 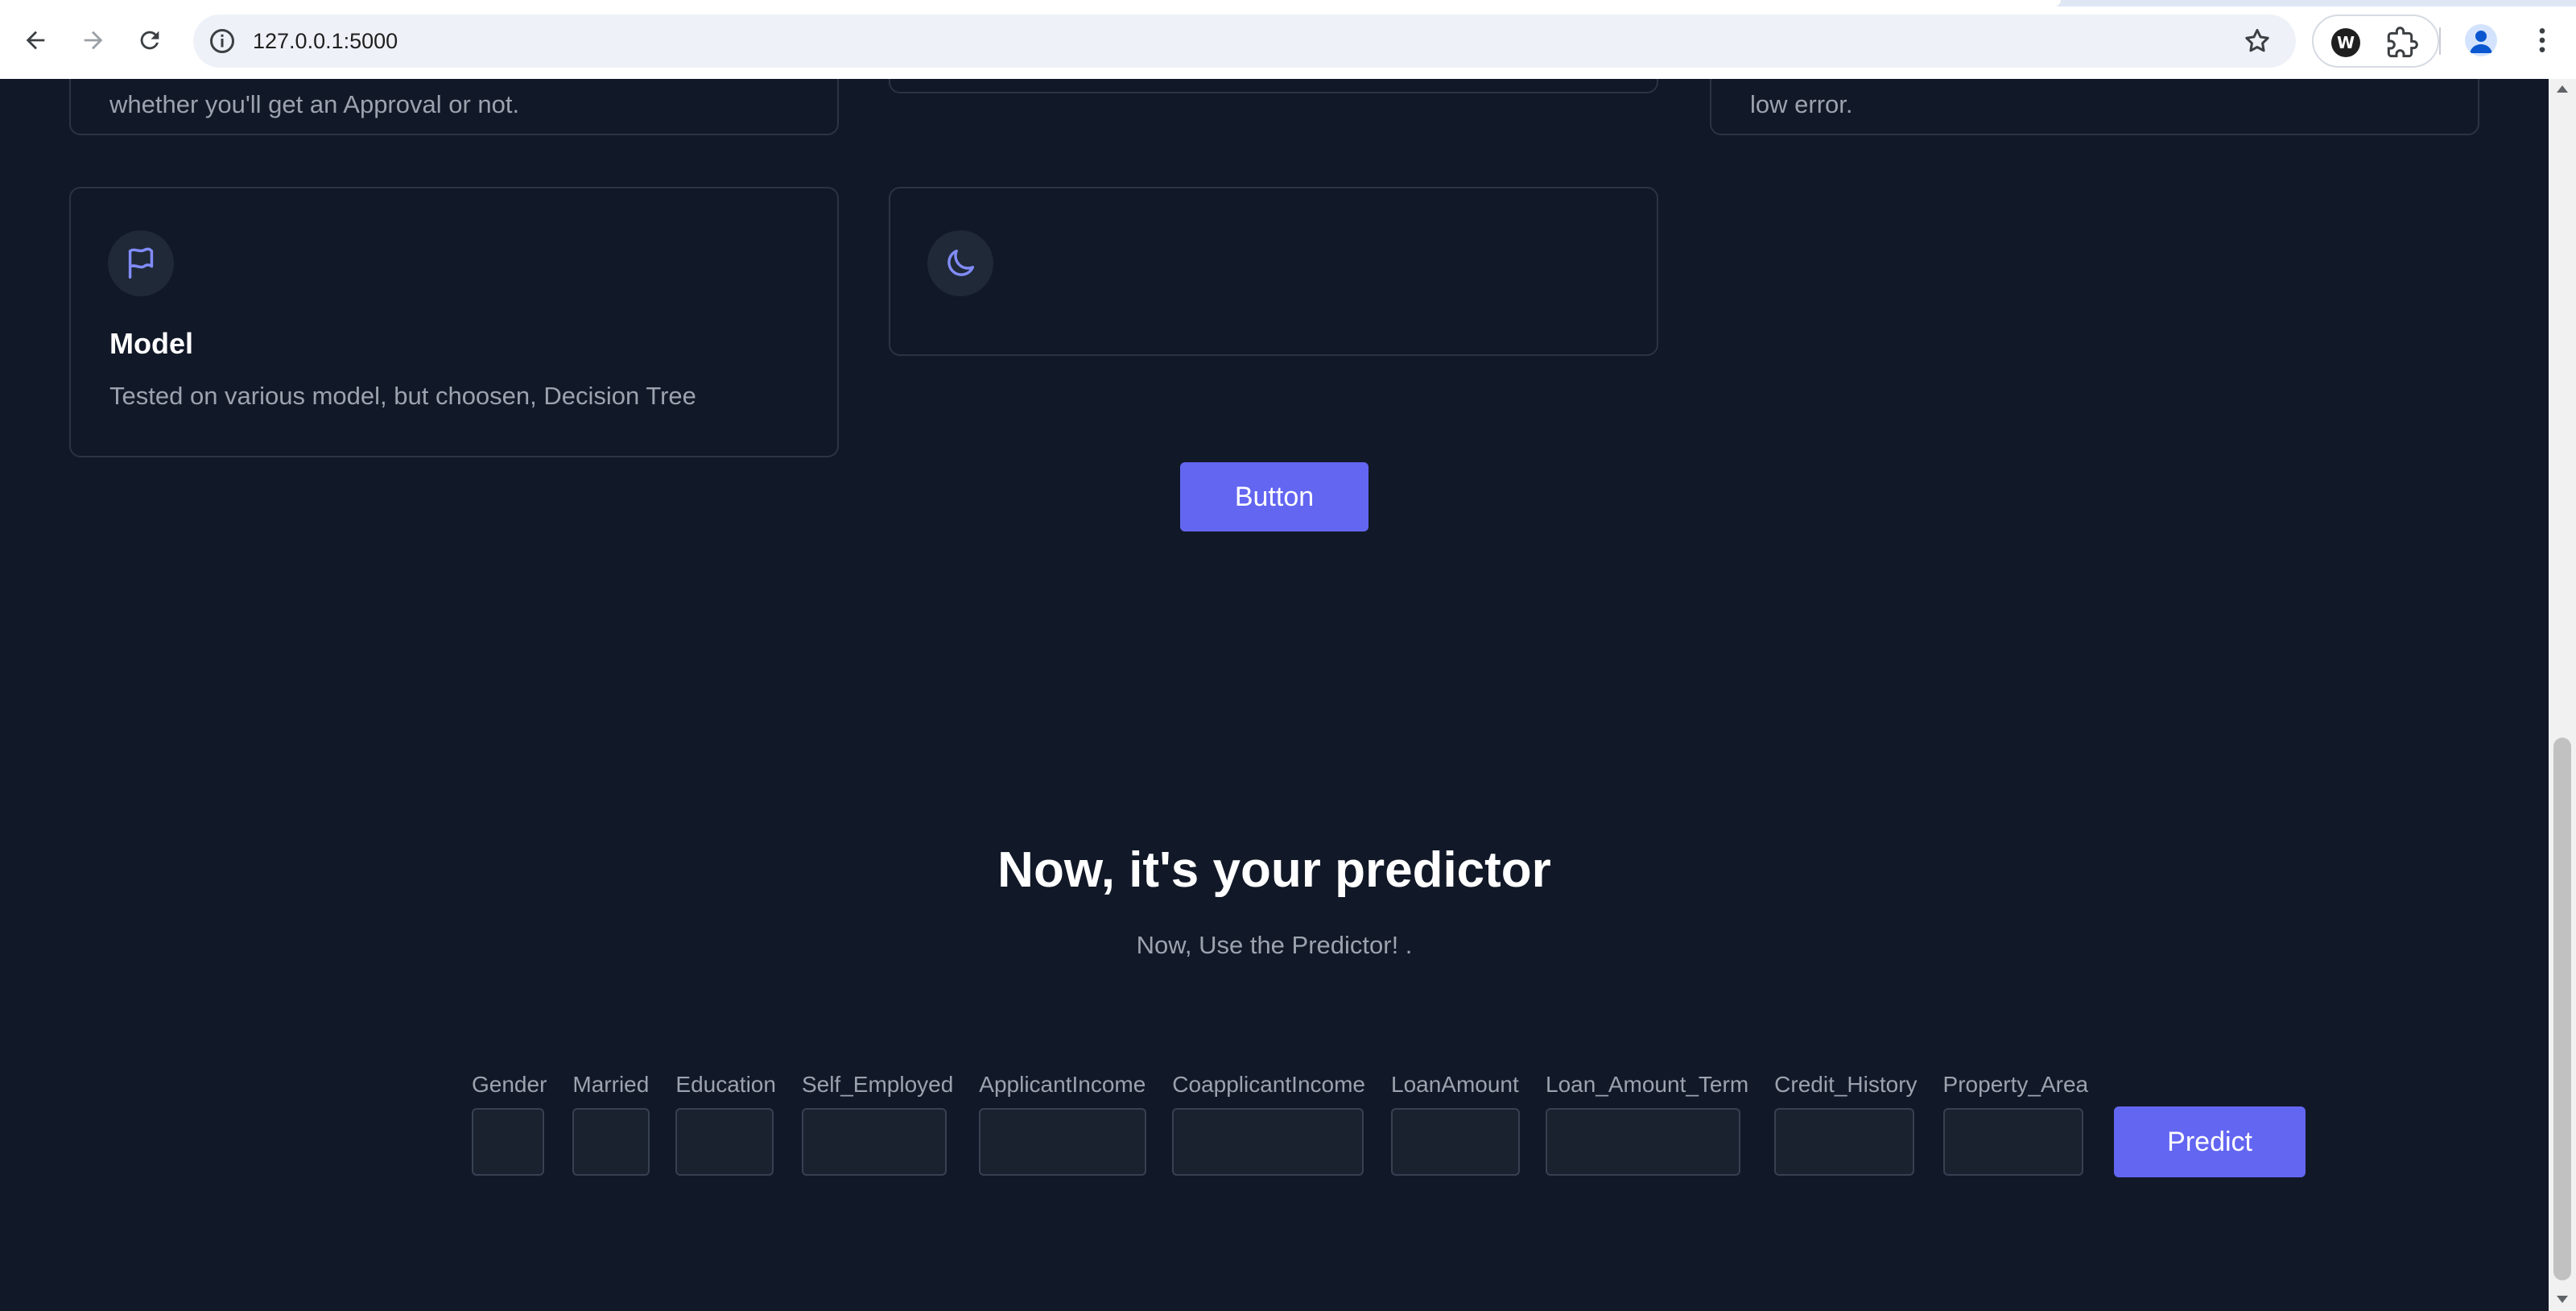 I want to click on field-label: Married, so click(x=611, y=1085).